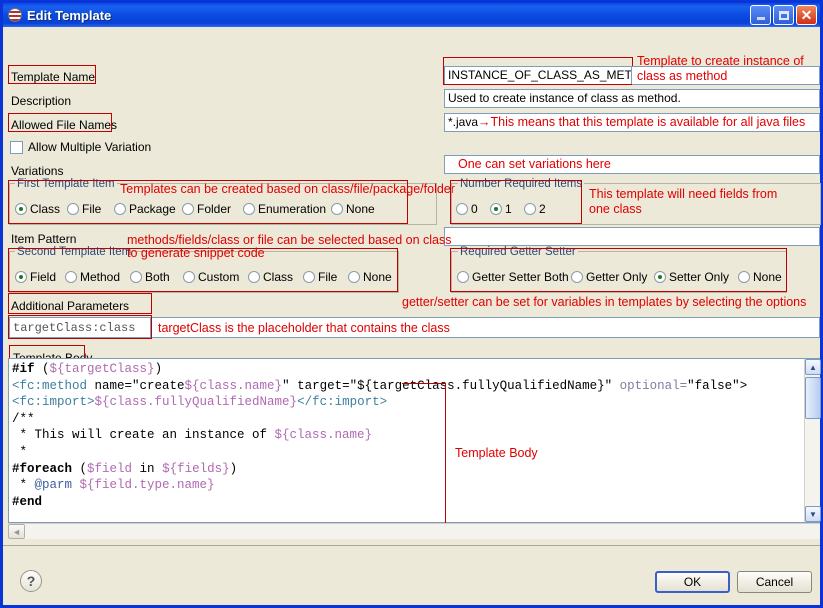  I want to click on radio-second-custom: Custom, so click(211, 277).